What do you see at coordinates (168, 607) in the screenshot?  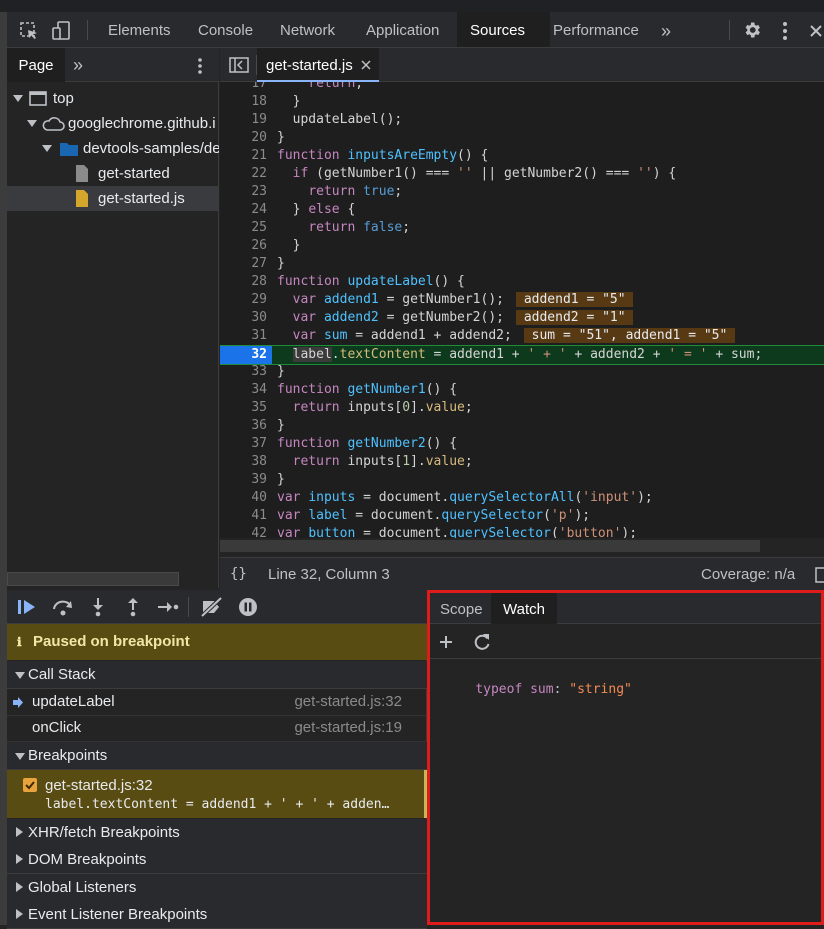 I see `step-icon` at bounding box center [168, 607].